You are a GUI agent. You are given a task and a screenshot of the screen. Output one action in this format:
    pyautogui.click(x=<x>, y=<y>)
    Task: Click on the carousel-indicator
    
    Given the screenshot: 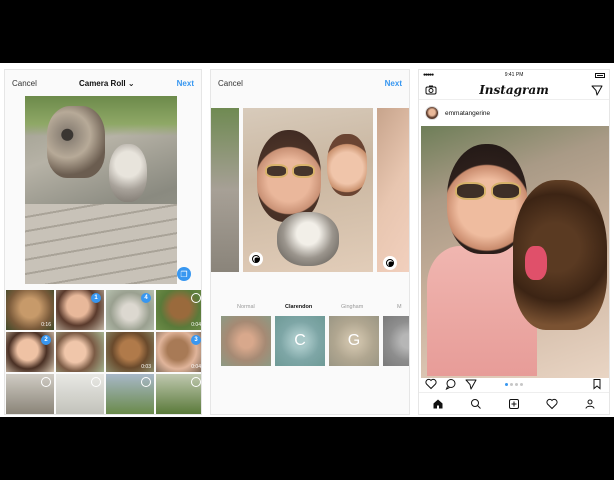 What is the action you would take?
    pyautogui.click(x=514, y=384)
    